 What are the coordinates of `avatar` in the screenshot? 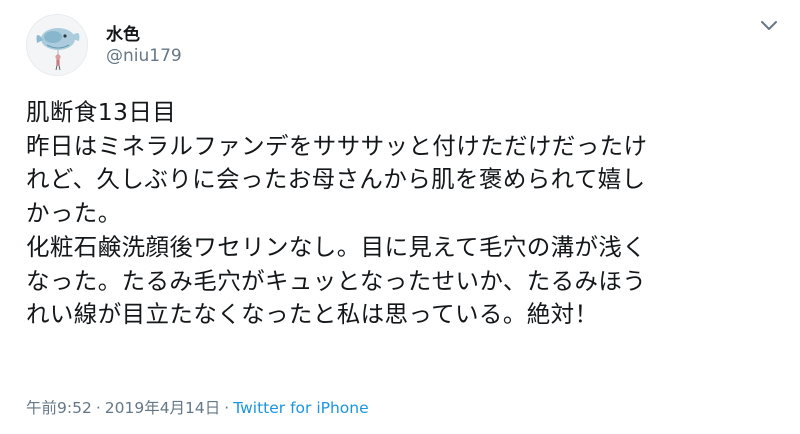 It's located at (57, 45).